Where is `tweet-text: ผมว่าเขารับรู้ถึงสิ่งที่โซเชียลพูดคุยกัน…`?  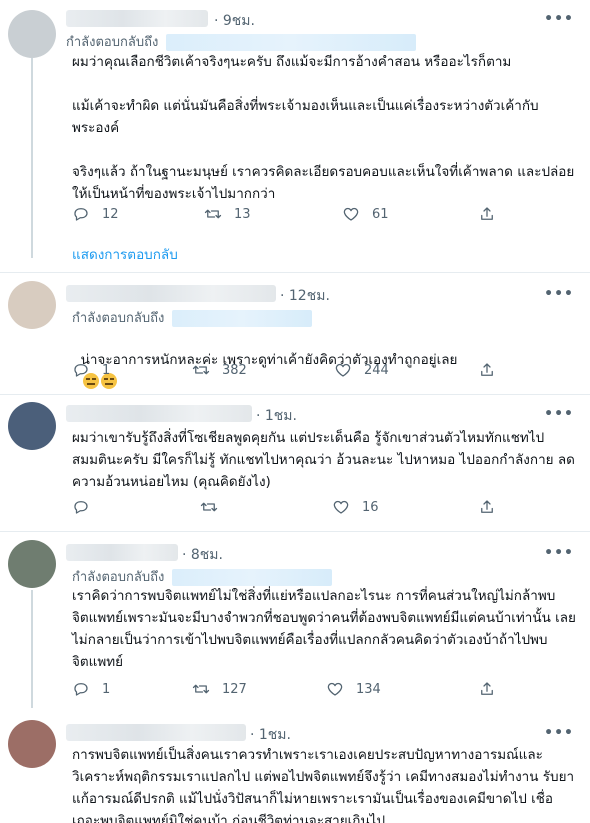
tweet-text: ผมว่าเขารับรู้ถึงสิ่งที่โซเชียลพูดคุยกัน… is located at coordinates (323, 460).